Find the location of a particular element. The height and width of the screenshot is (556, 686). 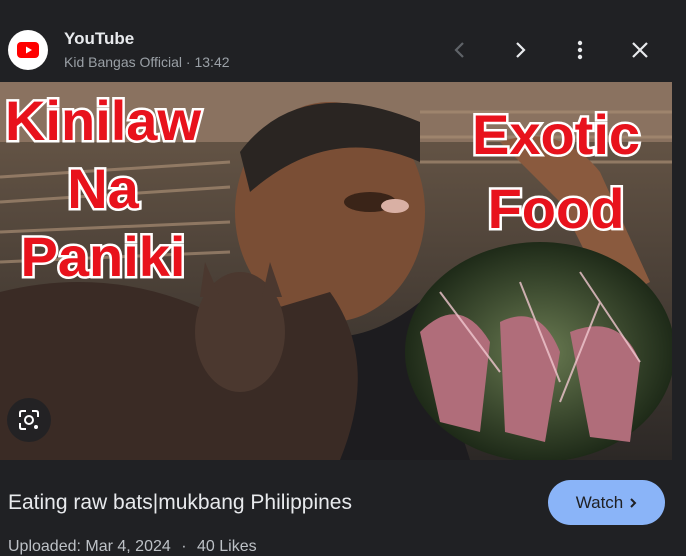

overlay-text-line: Food is located at coordinates (556, 208).